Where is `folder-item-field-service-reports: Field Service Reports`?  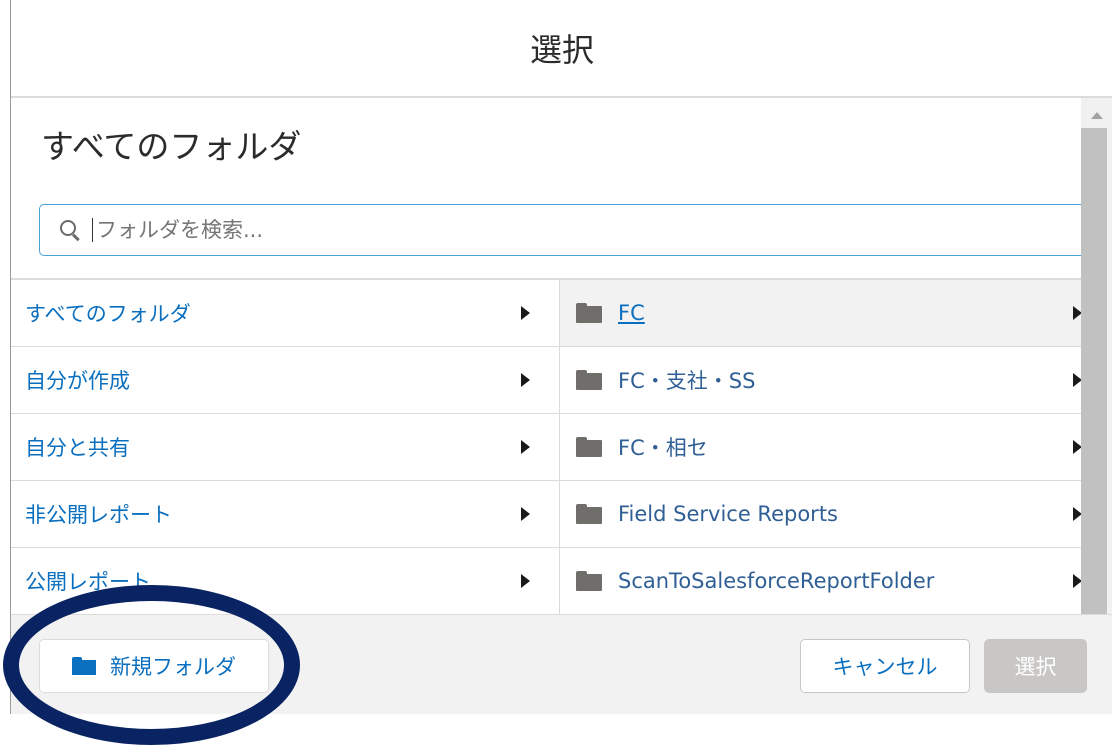 folder-item-field-service-reports: Field Service Reports is located at coordinates (820, 514).